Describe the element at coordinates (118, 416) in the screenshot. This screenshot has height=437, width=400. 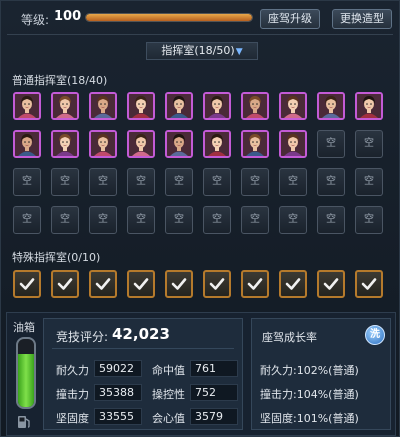
I see `stat-value-sturdiness: 33555` at that location.